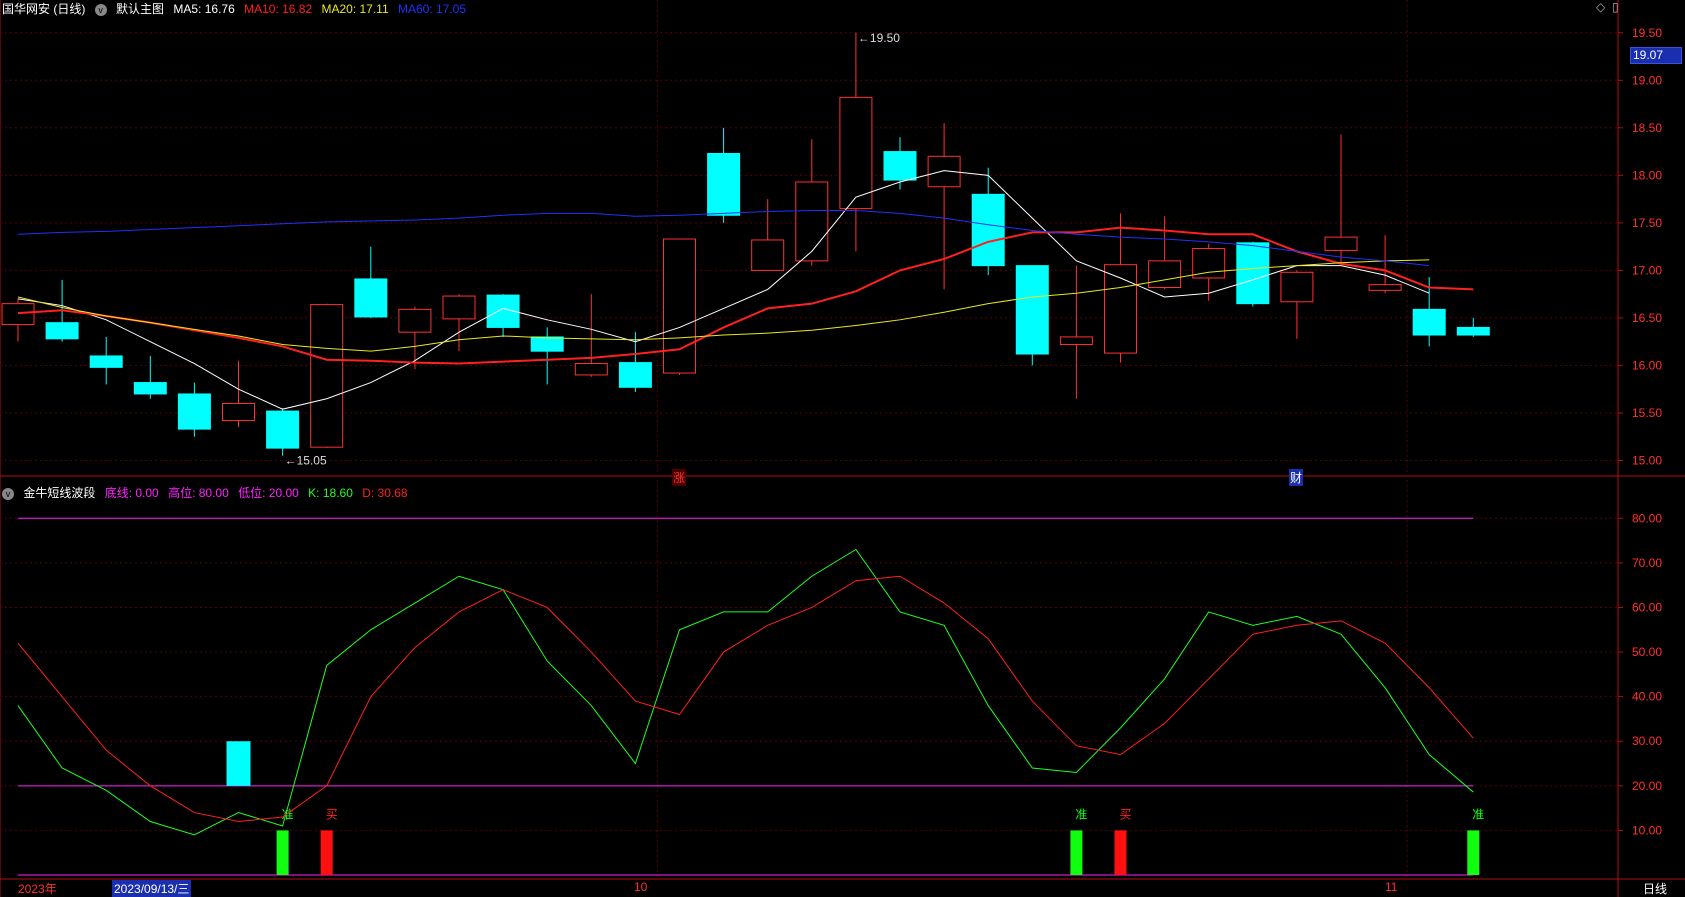  Describe the element at coordinates (1647, 697) in the screenshot. I see `sub-y-tick-label: 40.00` at that location.